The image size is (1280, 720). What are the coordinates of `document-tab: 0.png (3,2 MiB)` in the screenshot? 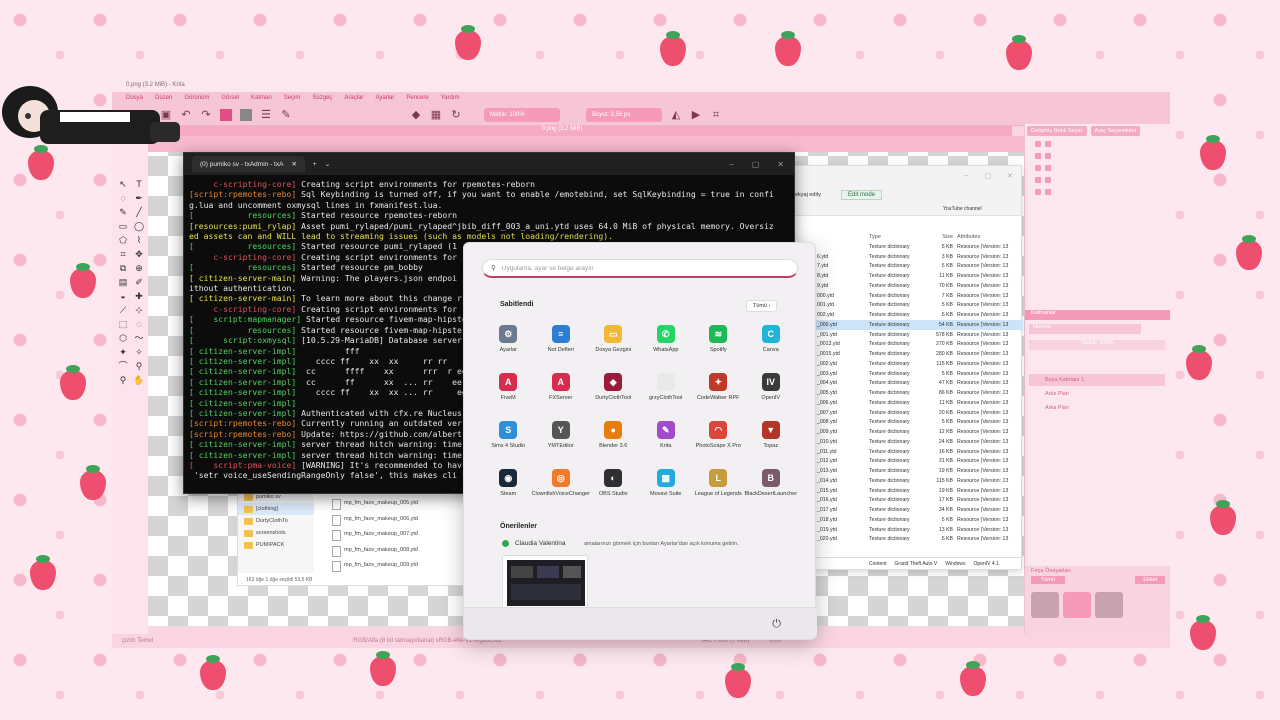 It's located at (562, 131).